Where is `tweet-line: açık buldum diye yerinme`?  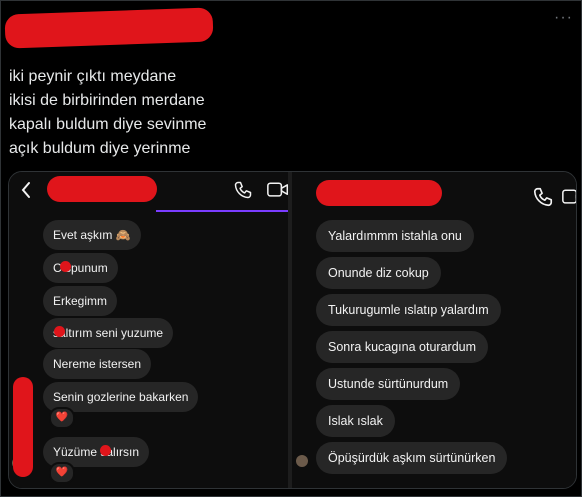 tweet-line: açık buldum diye yerinme is located at coordinates (100, 148).